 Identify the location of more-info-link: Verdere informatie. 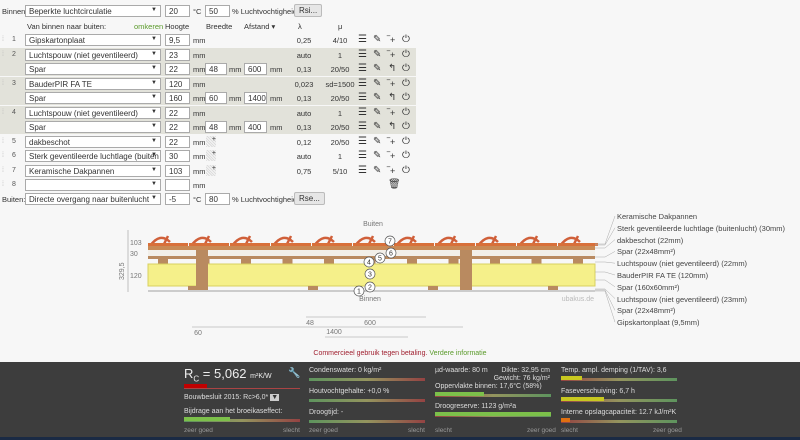
(457, 353).